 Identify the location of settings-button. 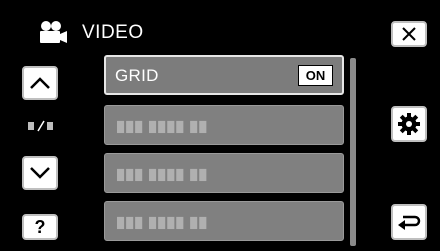
(409, 124).